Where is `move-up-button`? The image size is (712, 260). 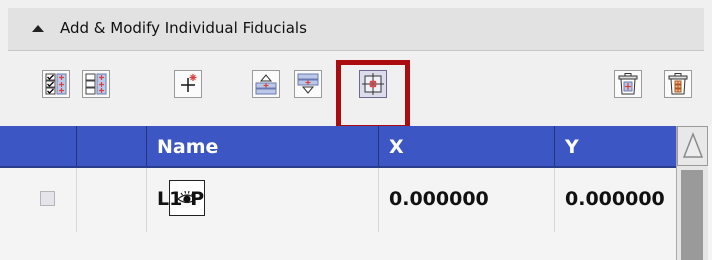
move-up-button is located at coordinates (266, 84).